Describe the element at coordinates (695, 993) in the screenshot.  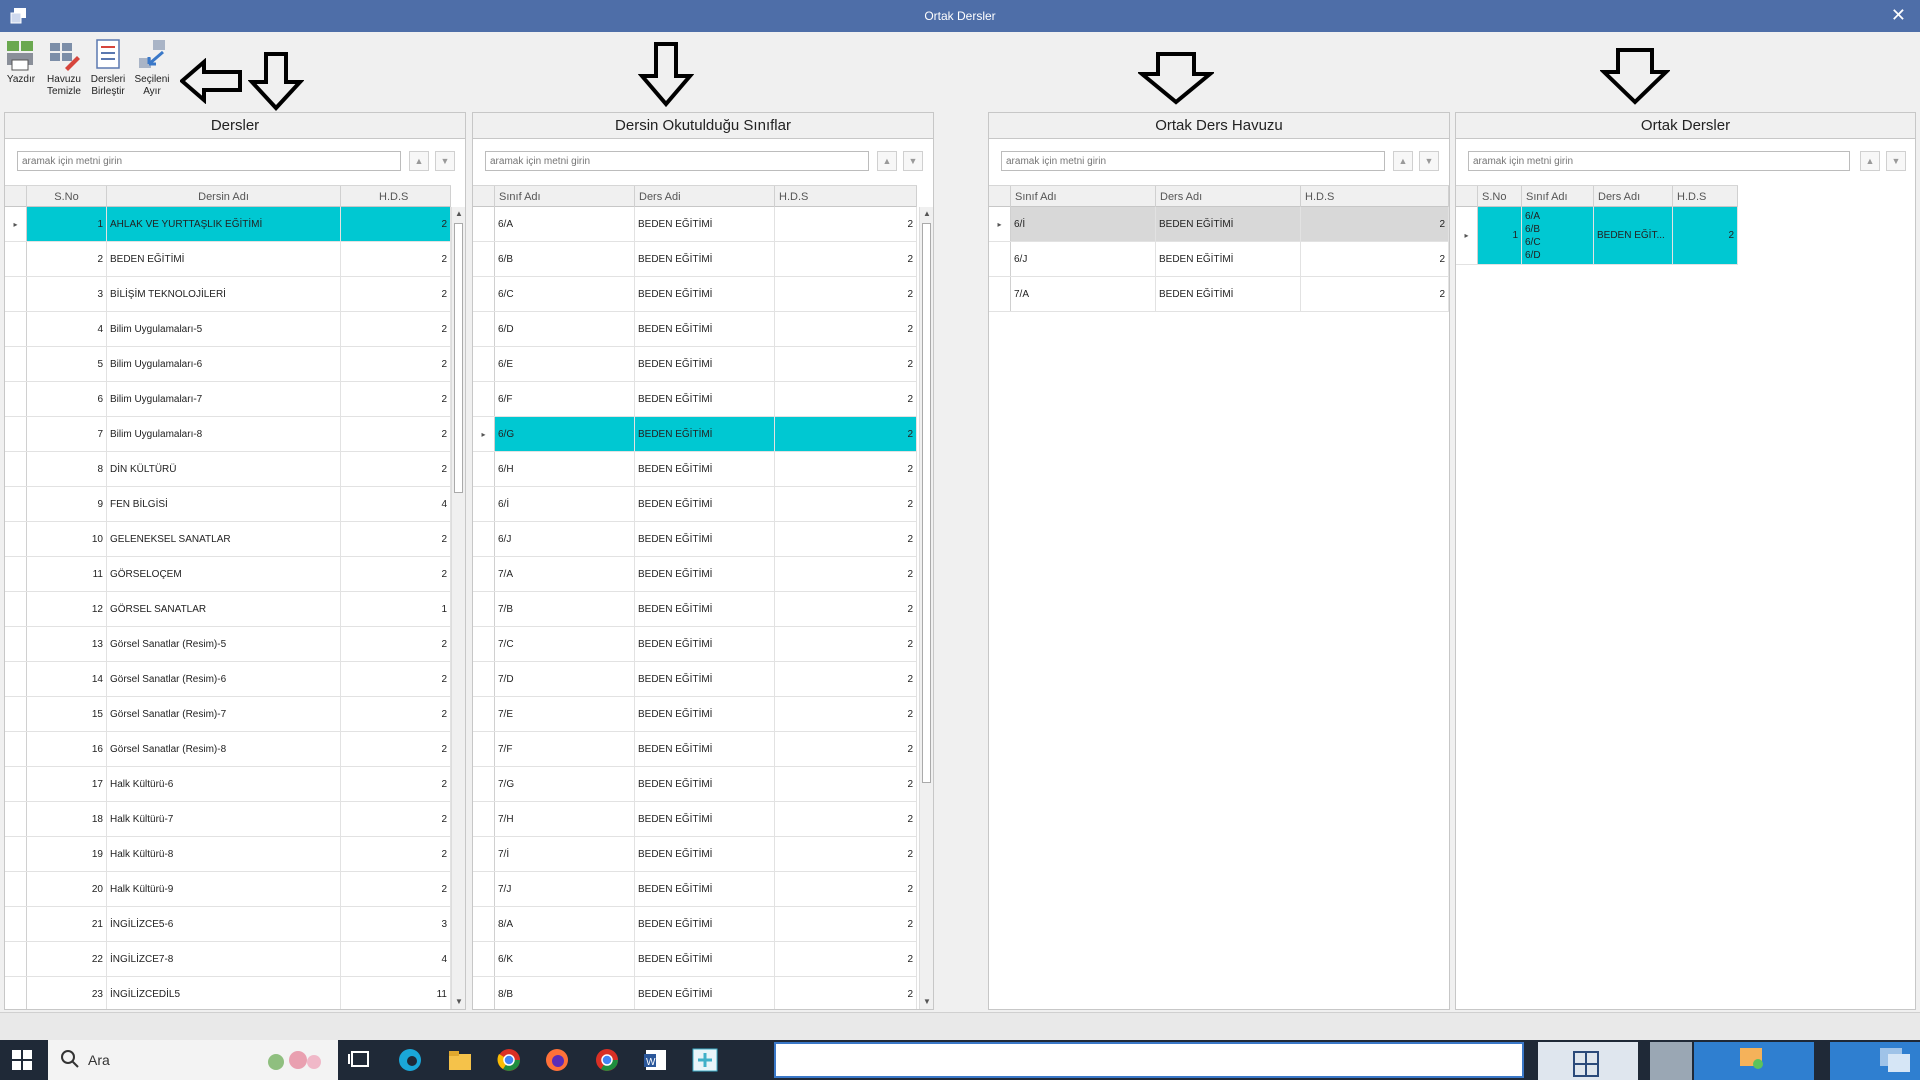
I see `table-row: 8/B BEDEN EĞİTİMİ 2` at that location.